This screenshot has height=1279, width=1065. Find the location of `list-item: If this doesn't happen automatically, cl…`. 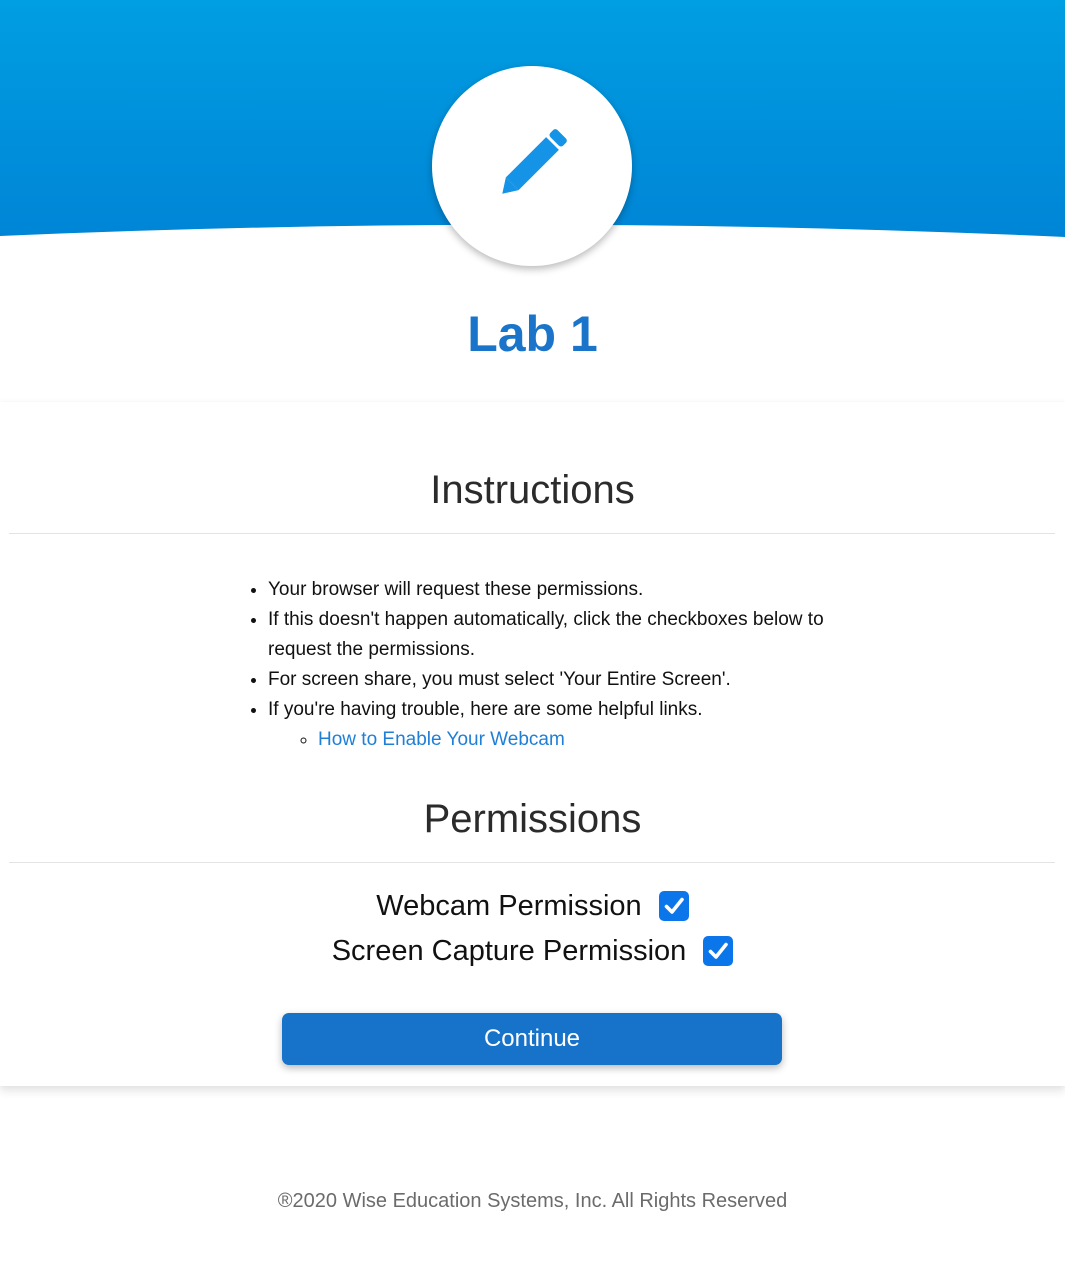

list-item: If this doesn't happen automatically, cl… is located at coordinates (558, 635).